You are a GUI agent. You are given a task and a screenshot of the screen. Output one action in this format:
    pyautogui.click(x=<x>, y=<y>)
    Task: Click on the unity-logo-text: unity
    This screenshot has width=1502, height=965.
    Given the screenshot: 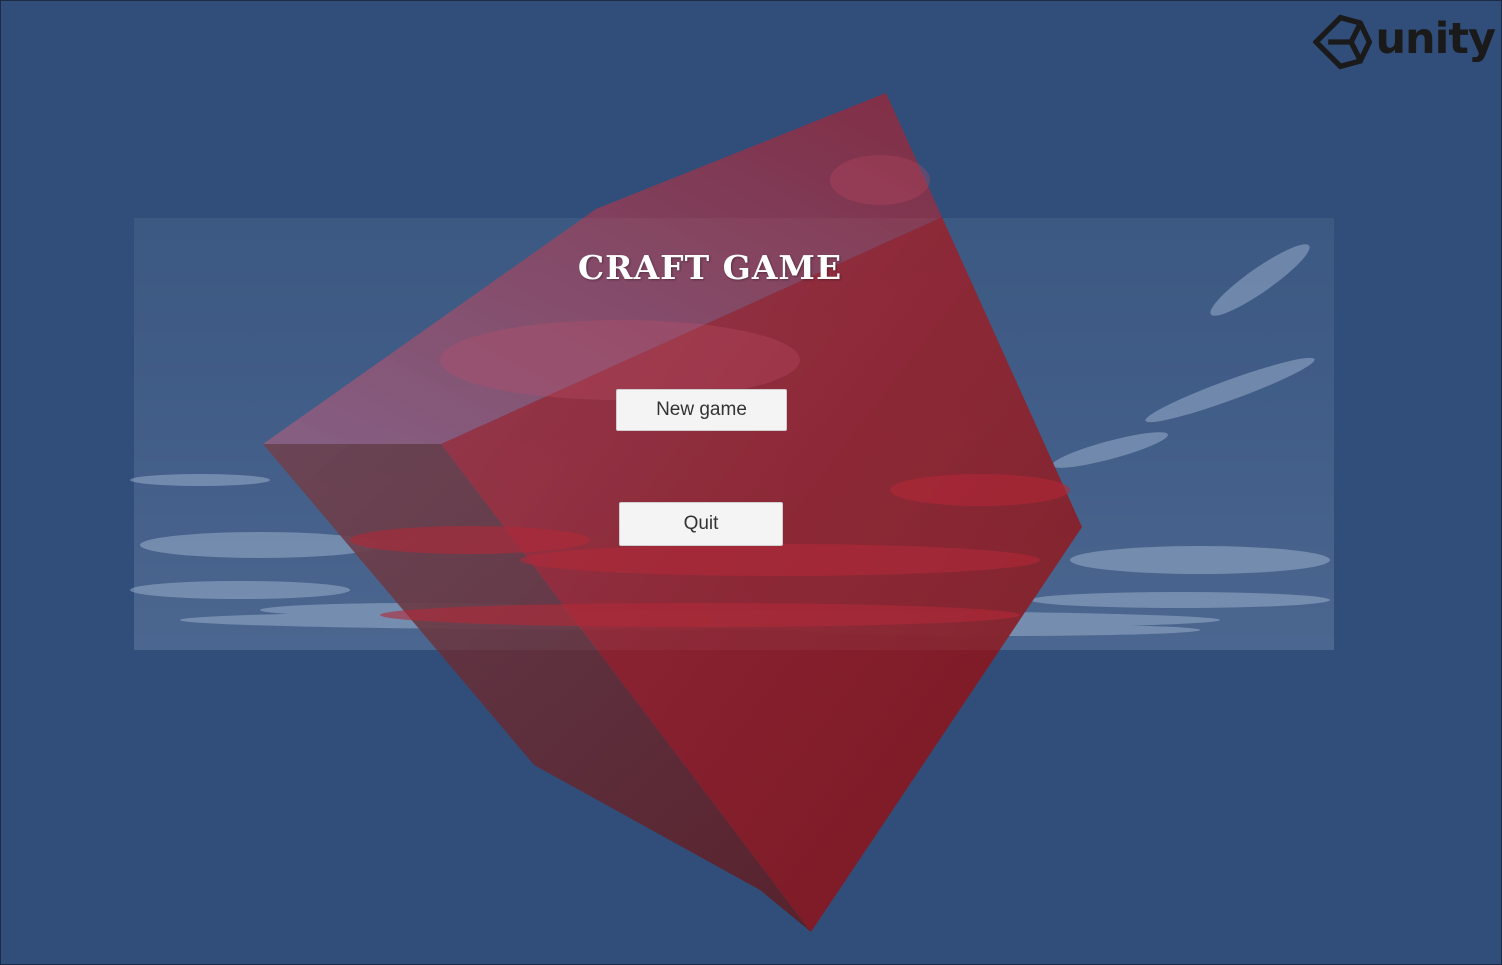 What is the action you would take?
    pyautogui.click(x=1435, y=39)
    